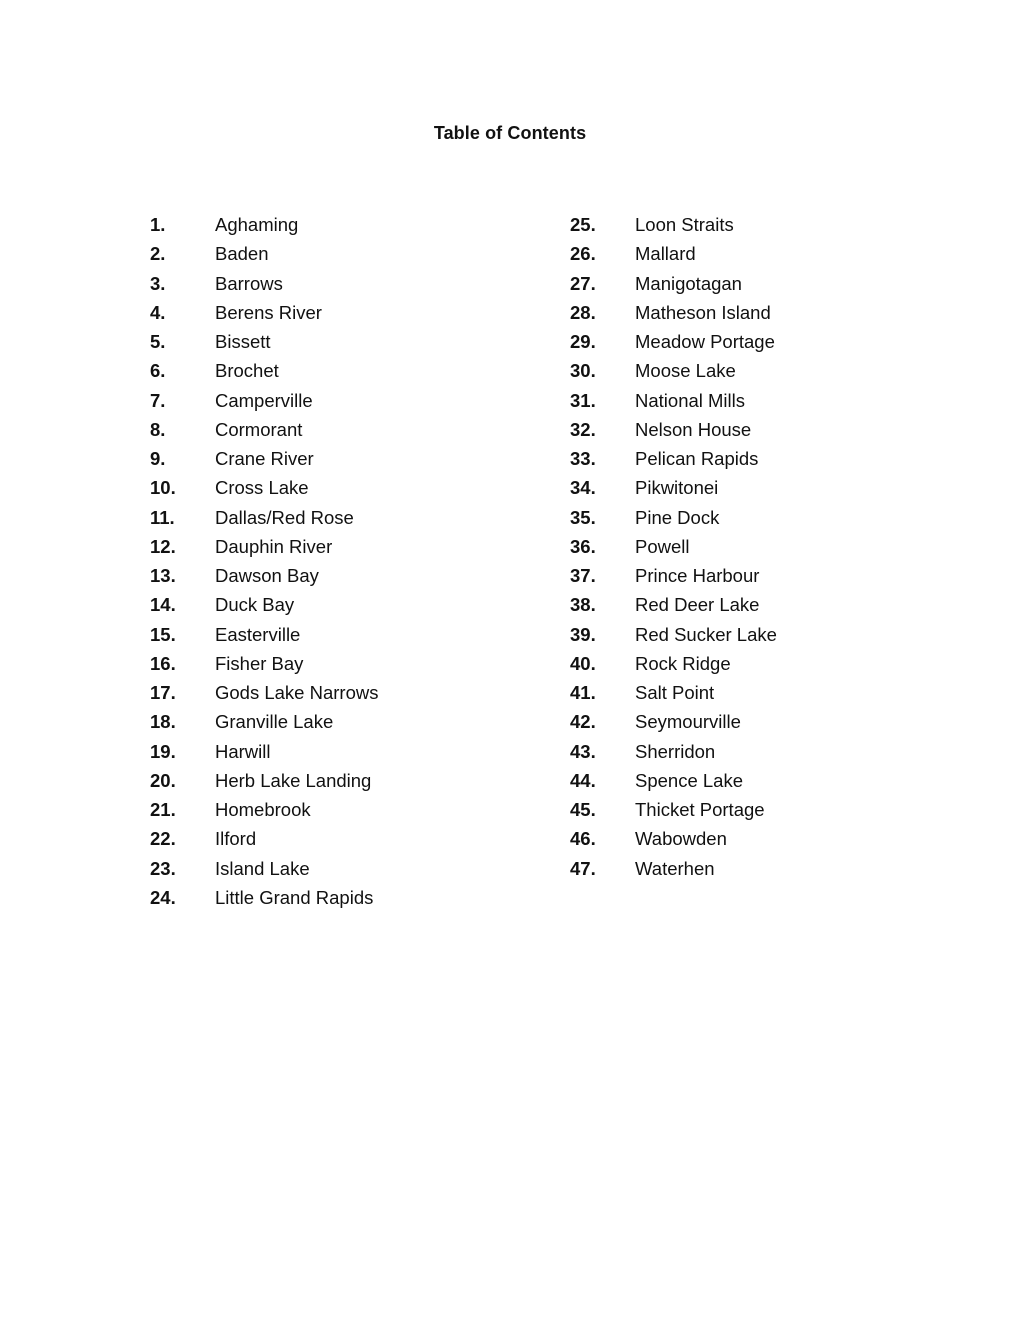 The image size is (1020, 1320). What do you see at coordinates (158, 400) in the screenshot?
I see `toc-entry-number: 7.` at bounding box center [158, 400].